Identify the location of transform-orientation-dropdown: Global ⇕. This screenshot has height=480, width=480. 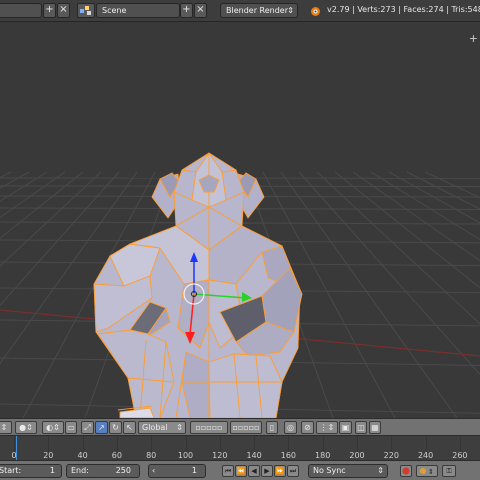
(162, 427).